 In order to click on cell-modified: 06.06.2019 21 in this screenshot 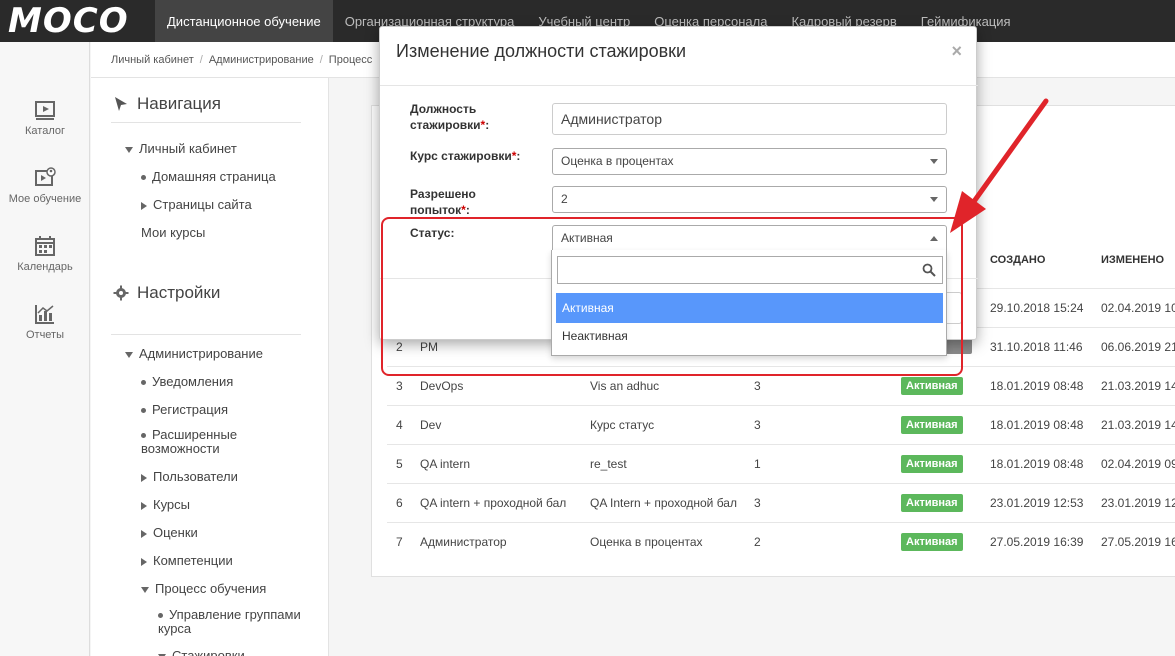, I will do `click(1138, 347)`.